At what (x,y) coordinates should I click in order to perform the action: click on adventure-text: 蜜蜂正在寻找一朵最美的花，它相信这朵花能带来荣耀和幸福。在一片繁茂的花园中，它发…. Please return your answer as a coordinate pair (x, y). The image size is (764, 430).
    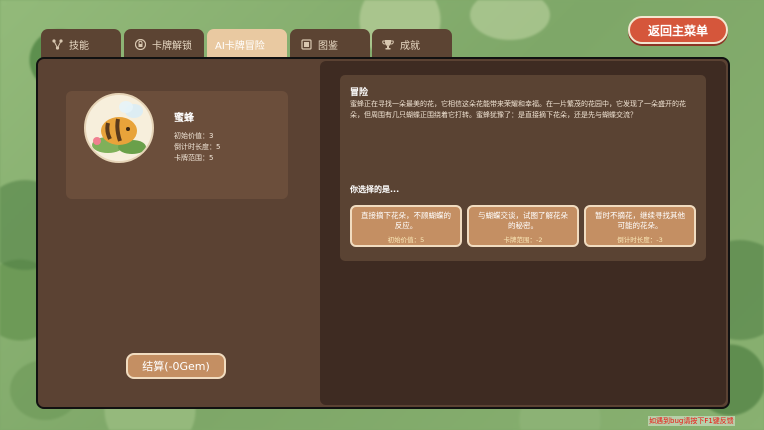
    Looking at the image, I should click on (518, 109).